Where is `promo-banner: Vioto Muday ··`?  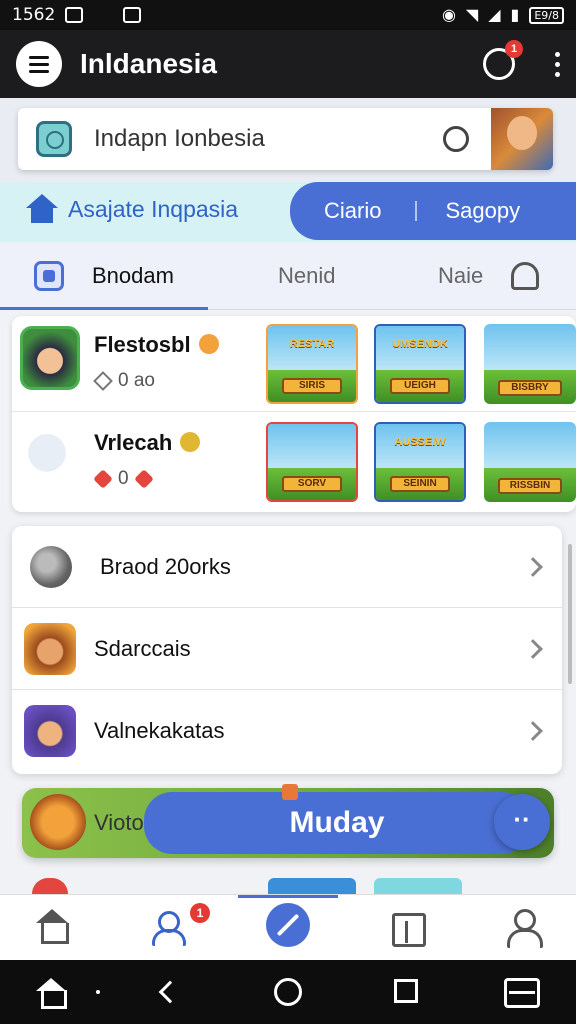
promo-banner: Vioto Muday ·· is located at coordinates (288, 821).